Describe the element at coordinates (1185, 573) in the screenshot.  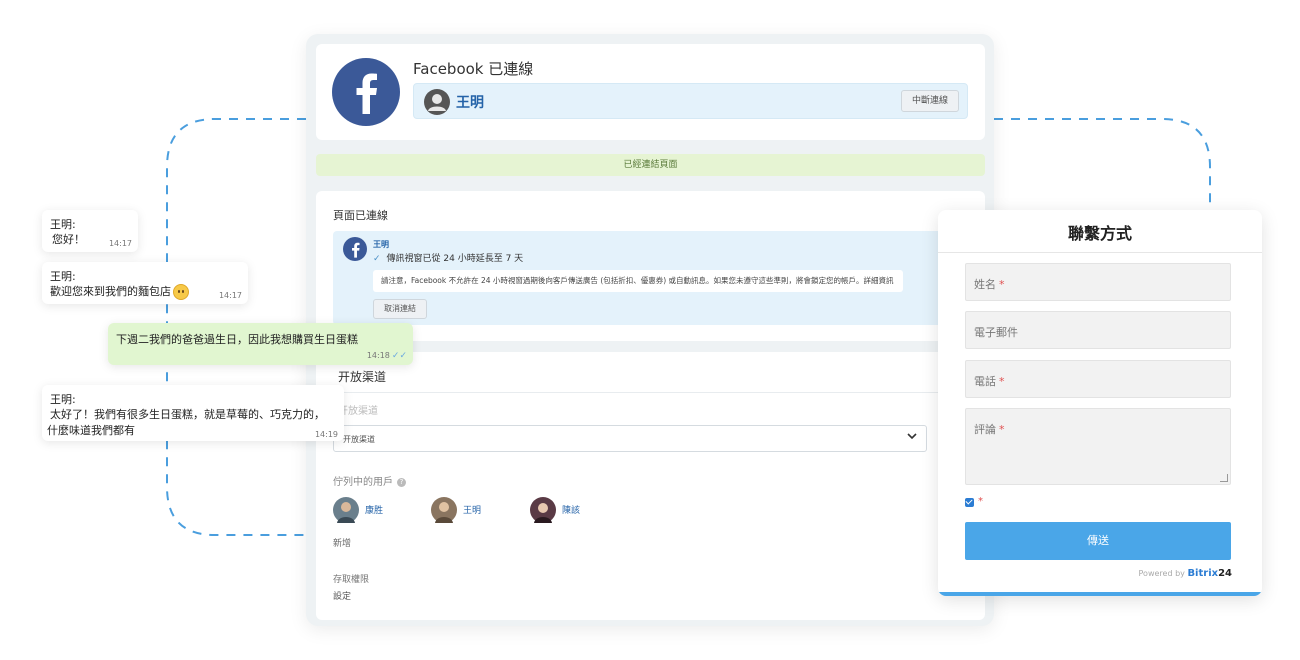
I see `powered-by: Powered by Bitrix24` at that location.